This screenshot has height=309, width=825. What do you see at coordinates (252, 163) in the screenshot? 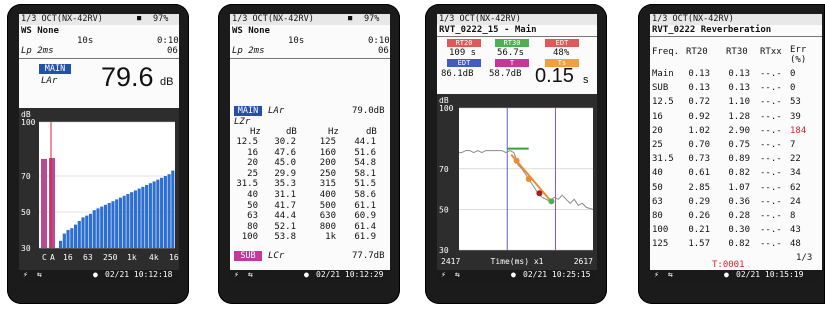
I see `band-hz: 20` at bounding box center [252, 163].